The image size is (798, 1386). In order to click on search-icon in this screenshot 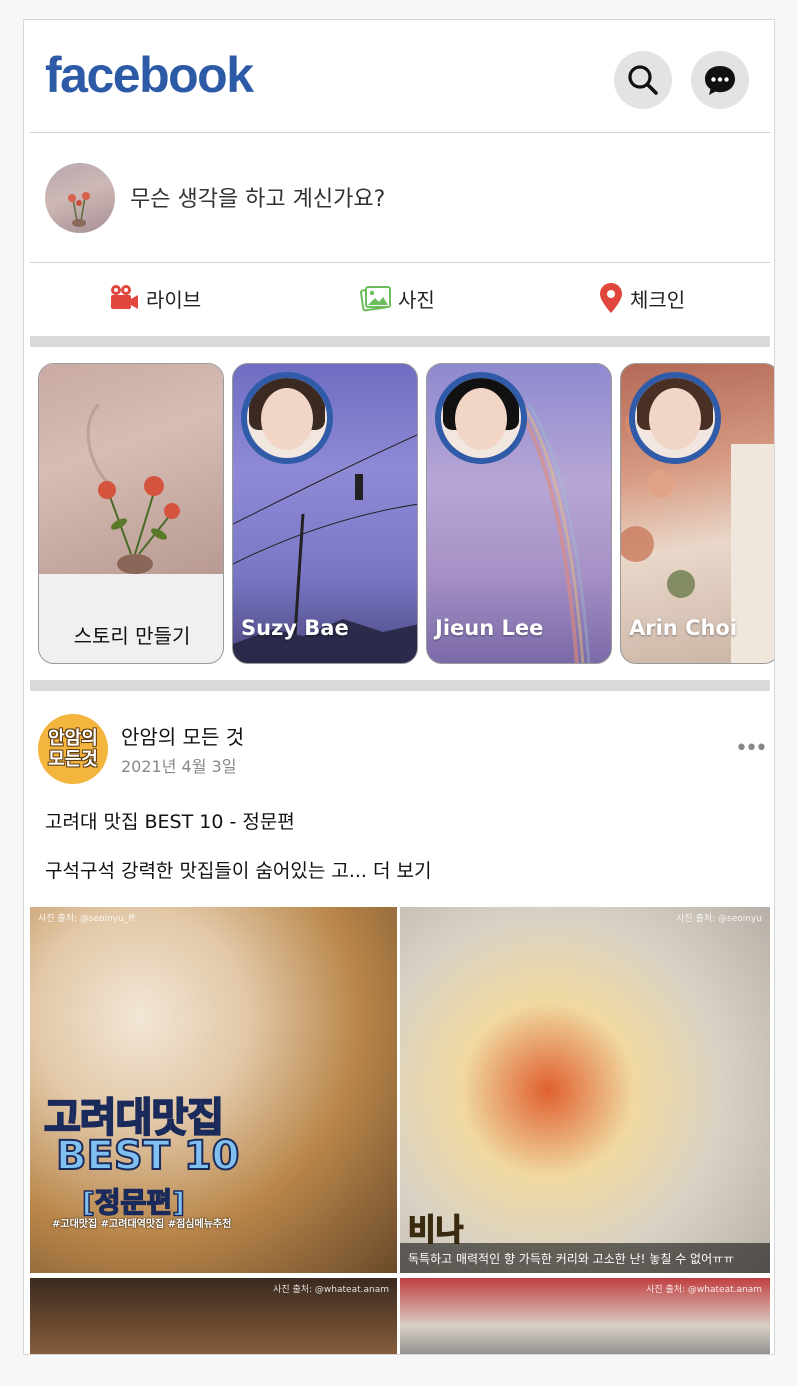, I will do `click(643, 80)`.